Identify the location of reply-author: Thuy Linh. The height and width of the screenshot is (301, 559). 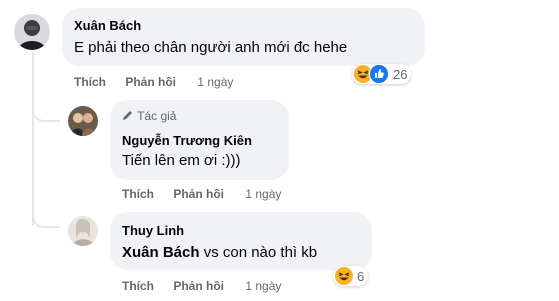
(153, 230).